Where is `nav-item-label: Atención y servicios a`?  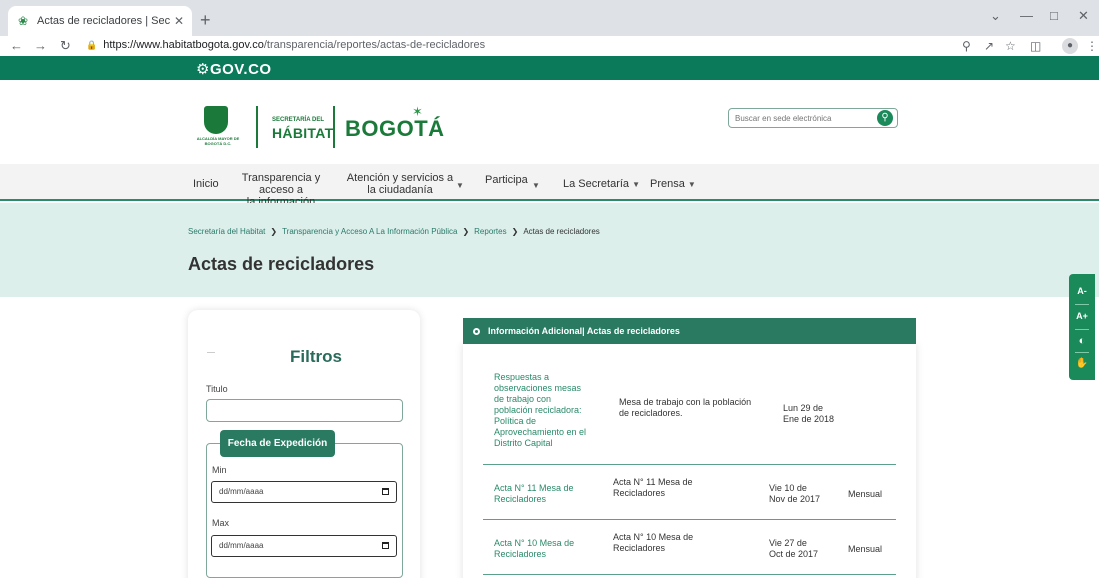 nav-item-label: Atención y servicios a is located at coordinates (400, 178).